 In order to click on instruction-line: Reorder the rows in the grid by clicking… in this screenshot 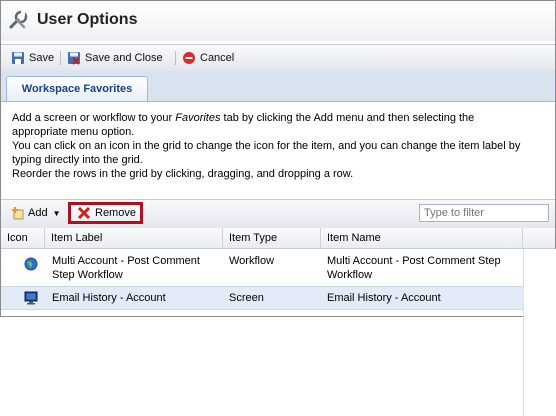, I will do `click(183, 174)`.